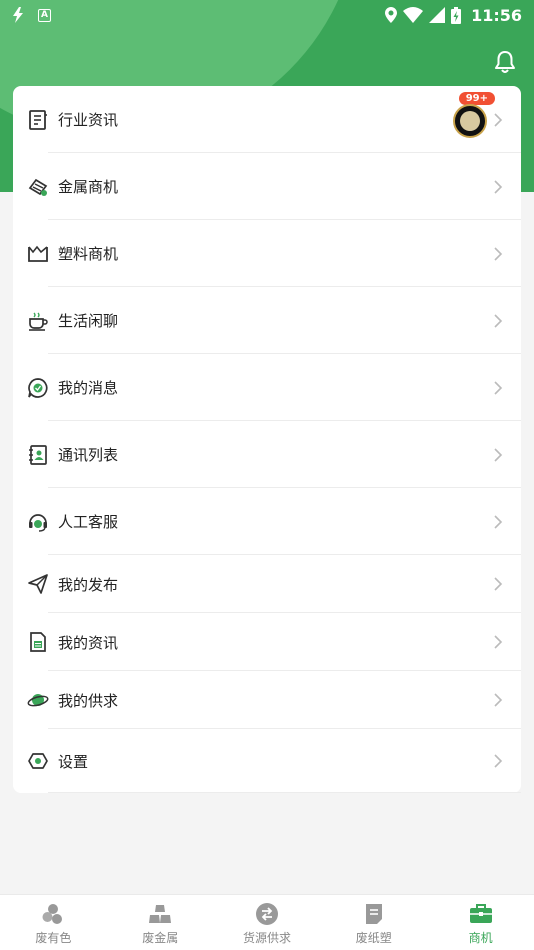 The image size is (534, 950). I want to click on menu-item-label: 我的供求, so click(88, 700).